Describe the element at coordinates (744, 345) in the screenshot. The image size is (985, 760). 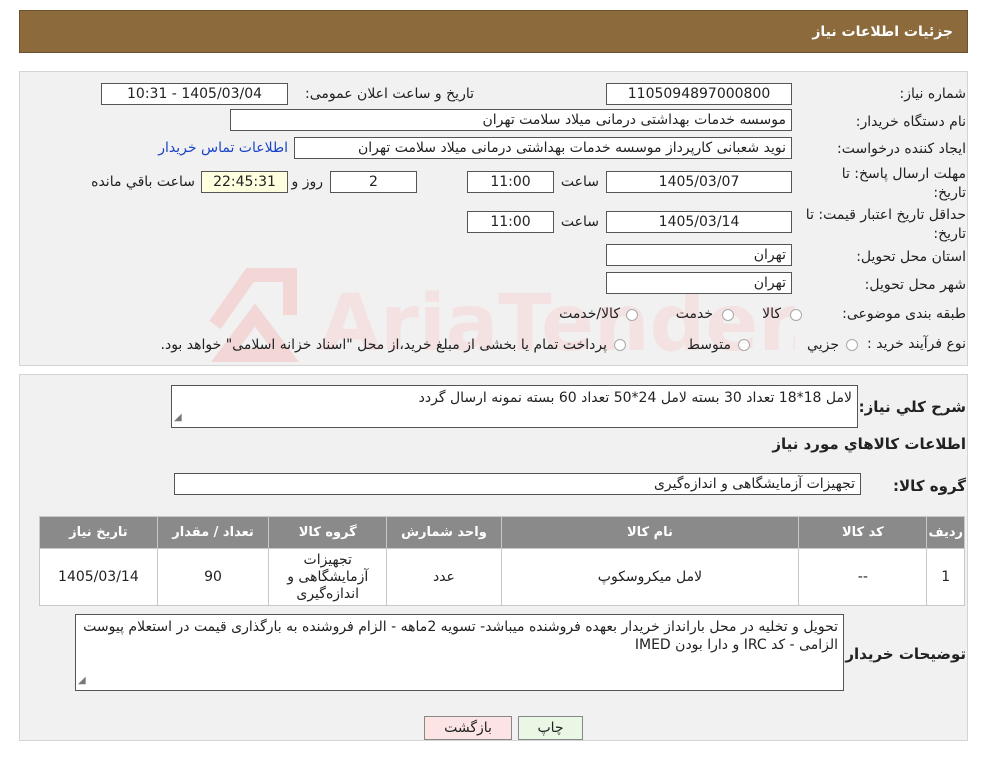
I see `process-medium-radio` at that location.